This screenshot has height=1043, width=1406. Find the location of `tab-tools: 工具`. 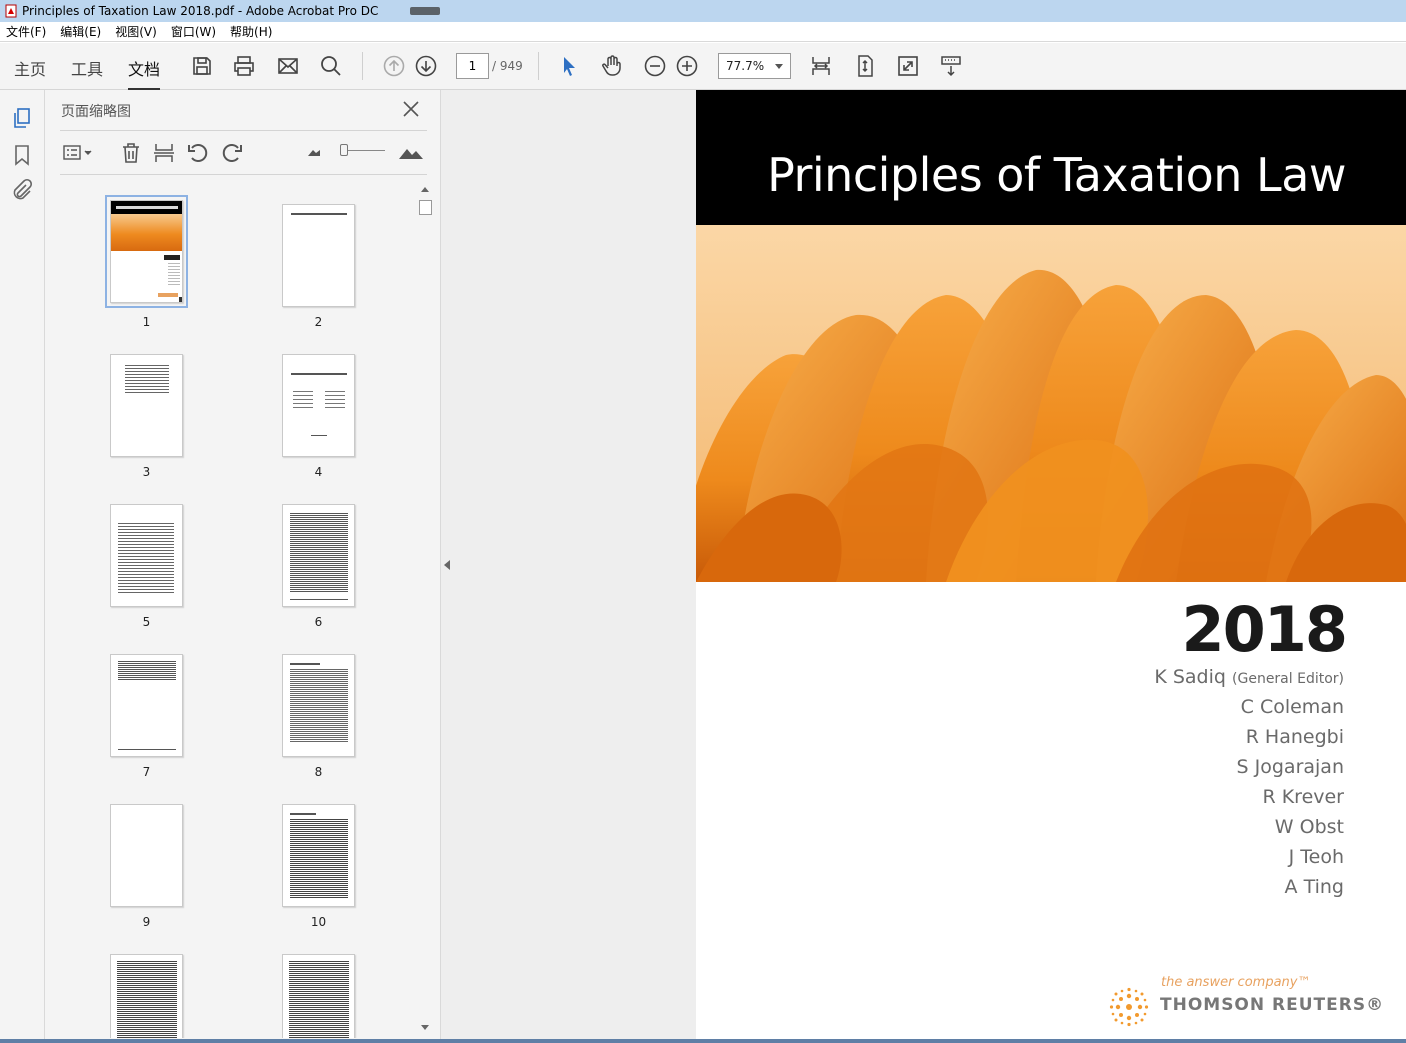

tab-tools: 工具 is located at coordinates (87, 68).